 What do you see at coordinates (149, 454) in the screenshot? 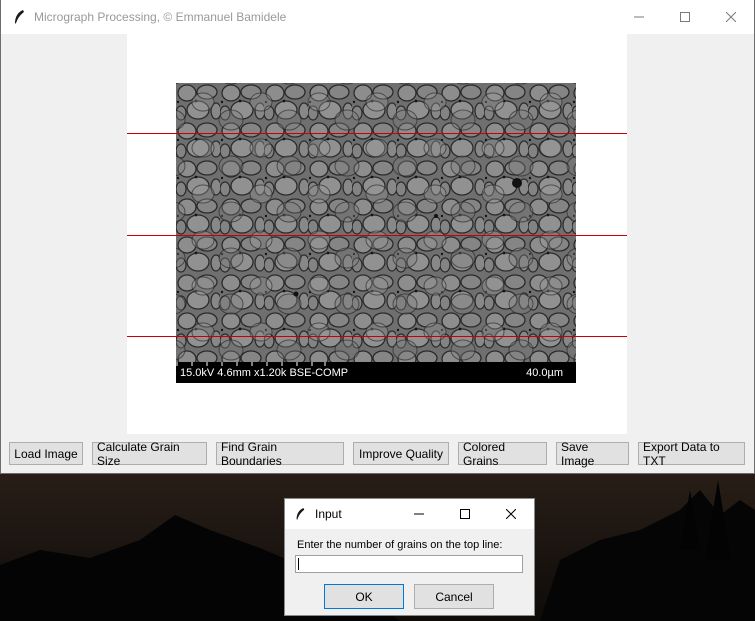
I see `calculate-grain-size-button: Calculate Grain Size` at bounding box center [149, 454].